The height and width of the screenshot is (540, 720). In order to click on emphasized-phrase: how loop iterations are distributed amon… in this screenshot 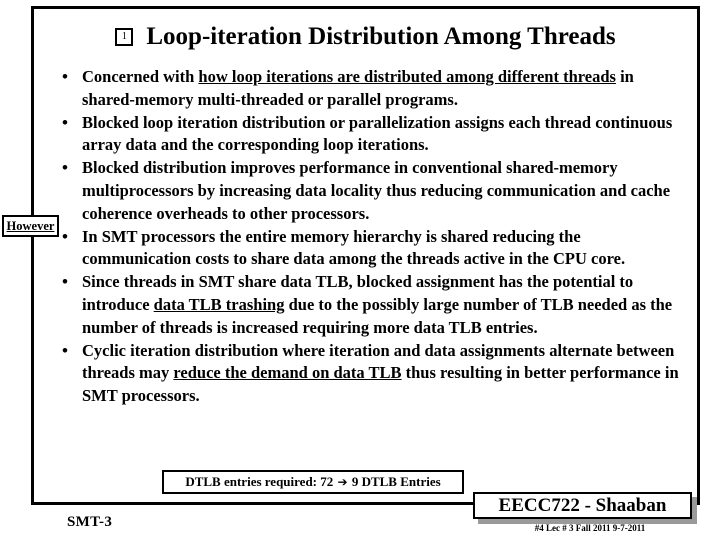, I will do `click(407, 76)`.